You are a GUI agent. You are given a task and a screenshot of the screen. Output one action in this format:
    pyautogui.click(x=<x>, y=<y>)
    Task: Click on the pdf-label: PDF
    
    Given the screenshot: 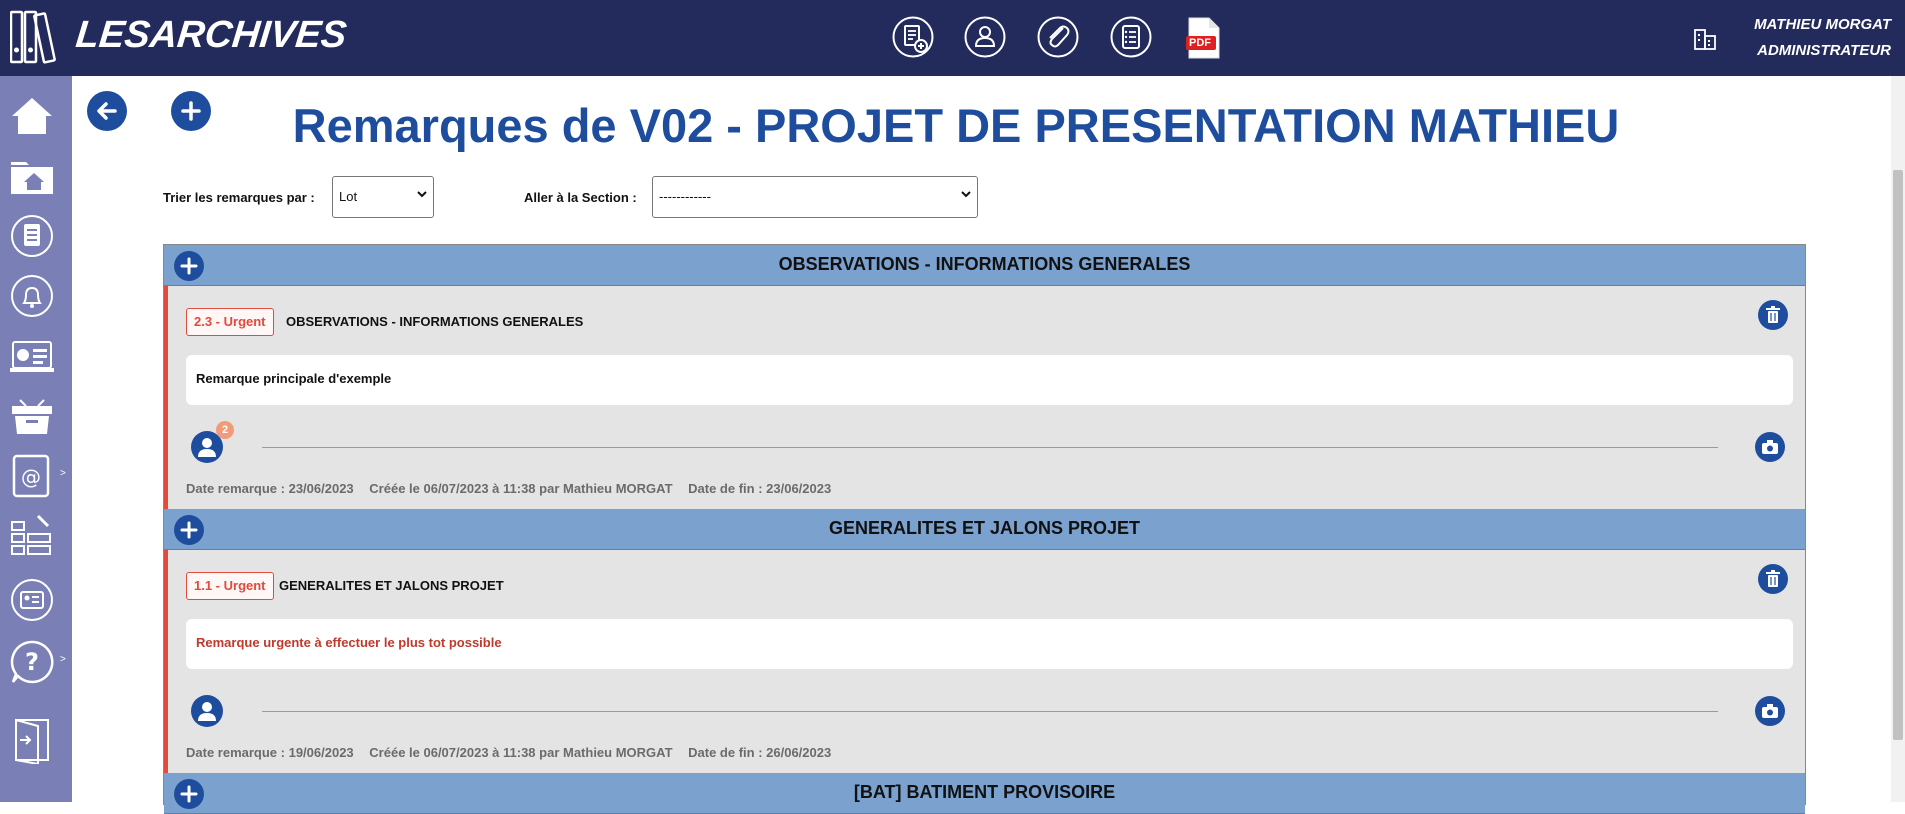 What is the action you would take?
    pyautogui.click(x=1200, y=43)
    